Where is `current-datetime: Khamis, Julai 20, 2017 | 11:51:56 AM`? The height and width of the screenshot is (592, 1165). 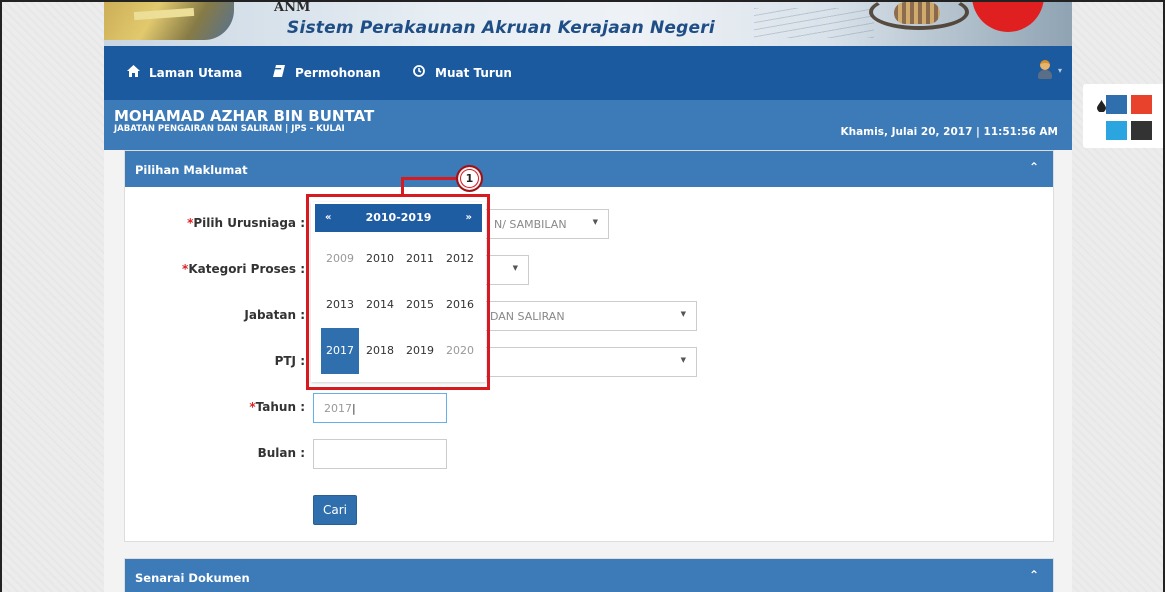 current-datetime: Khamis, Julai 20, 2017 | 11:51:56 AM is located at coordinates (949, 132).